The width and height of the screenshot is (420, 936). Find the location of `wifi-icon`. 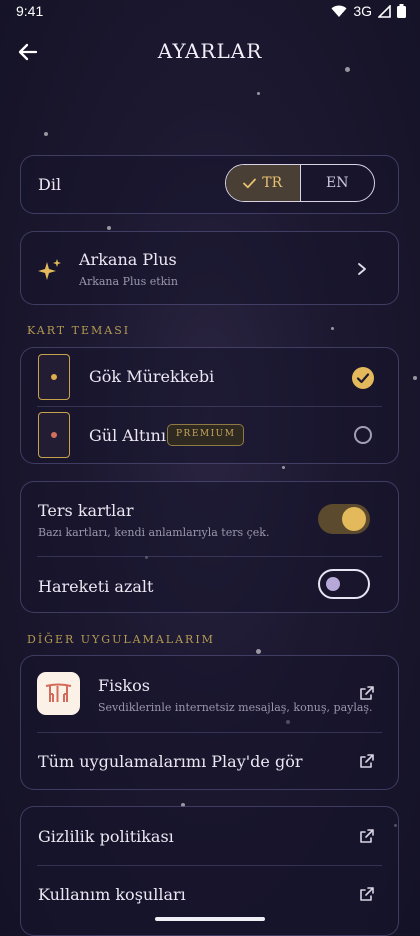

wifi-icon is located at coordinates (339, 11).